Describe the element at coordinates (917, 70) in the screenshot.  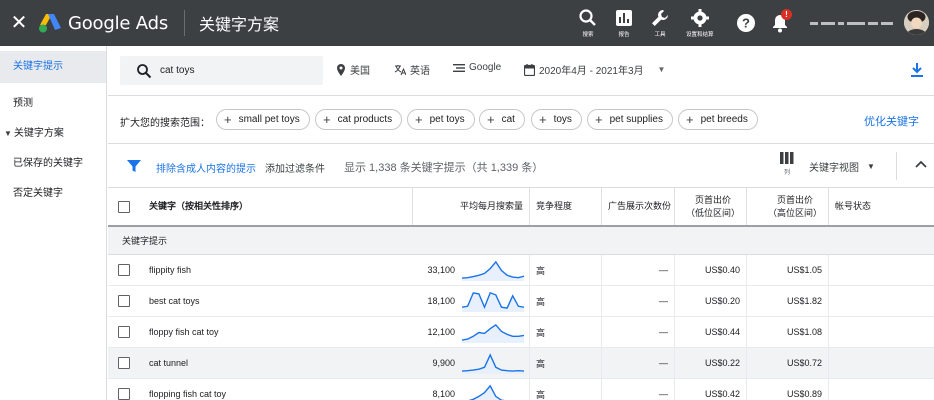
I see `download-icon` at that location.